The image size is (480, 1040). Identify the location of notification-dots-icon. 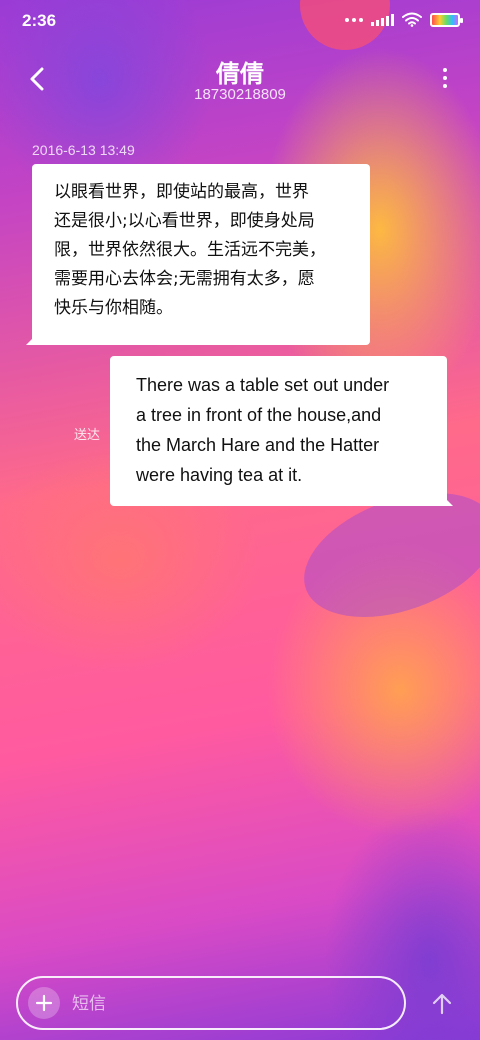
(354, 19).